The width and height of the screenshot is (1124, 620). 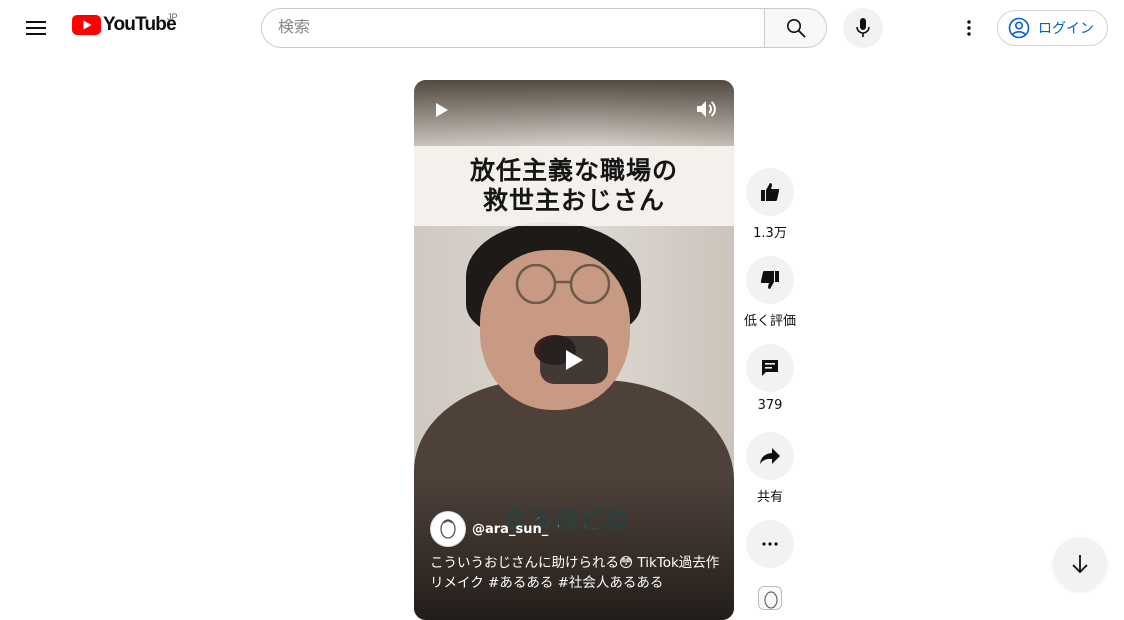 I want to click on play-pause-button, so click(x=442, y=110).